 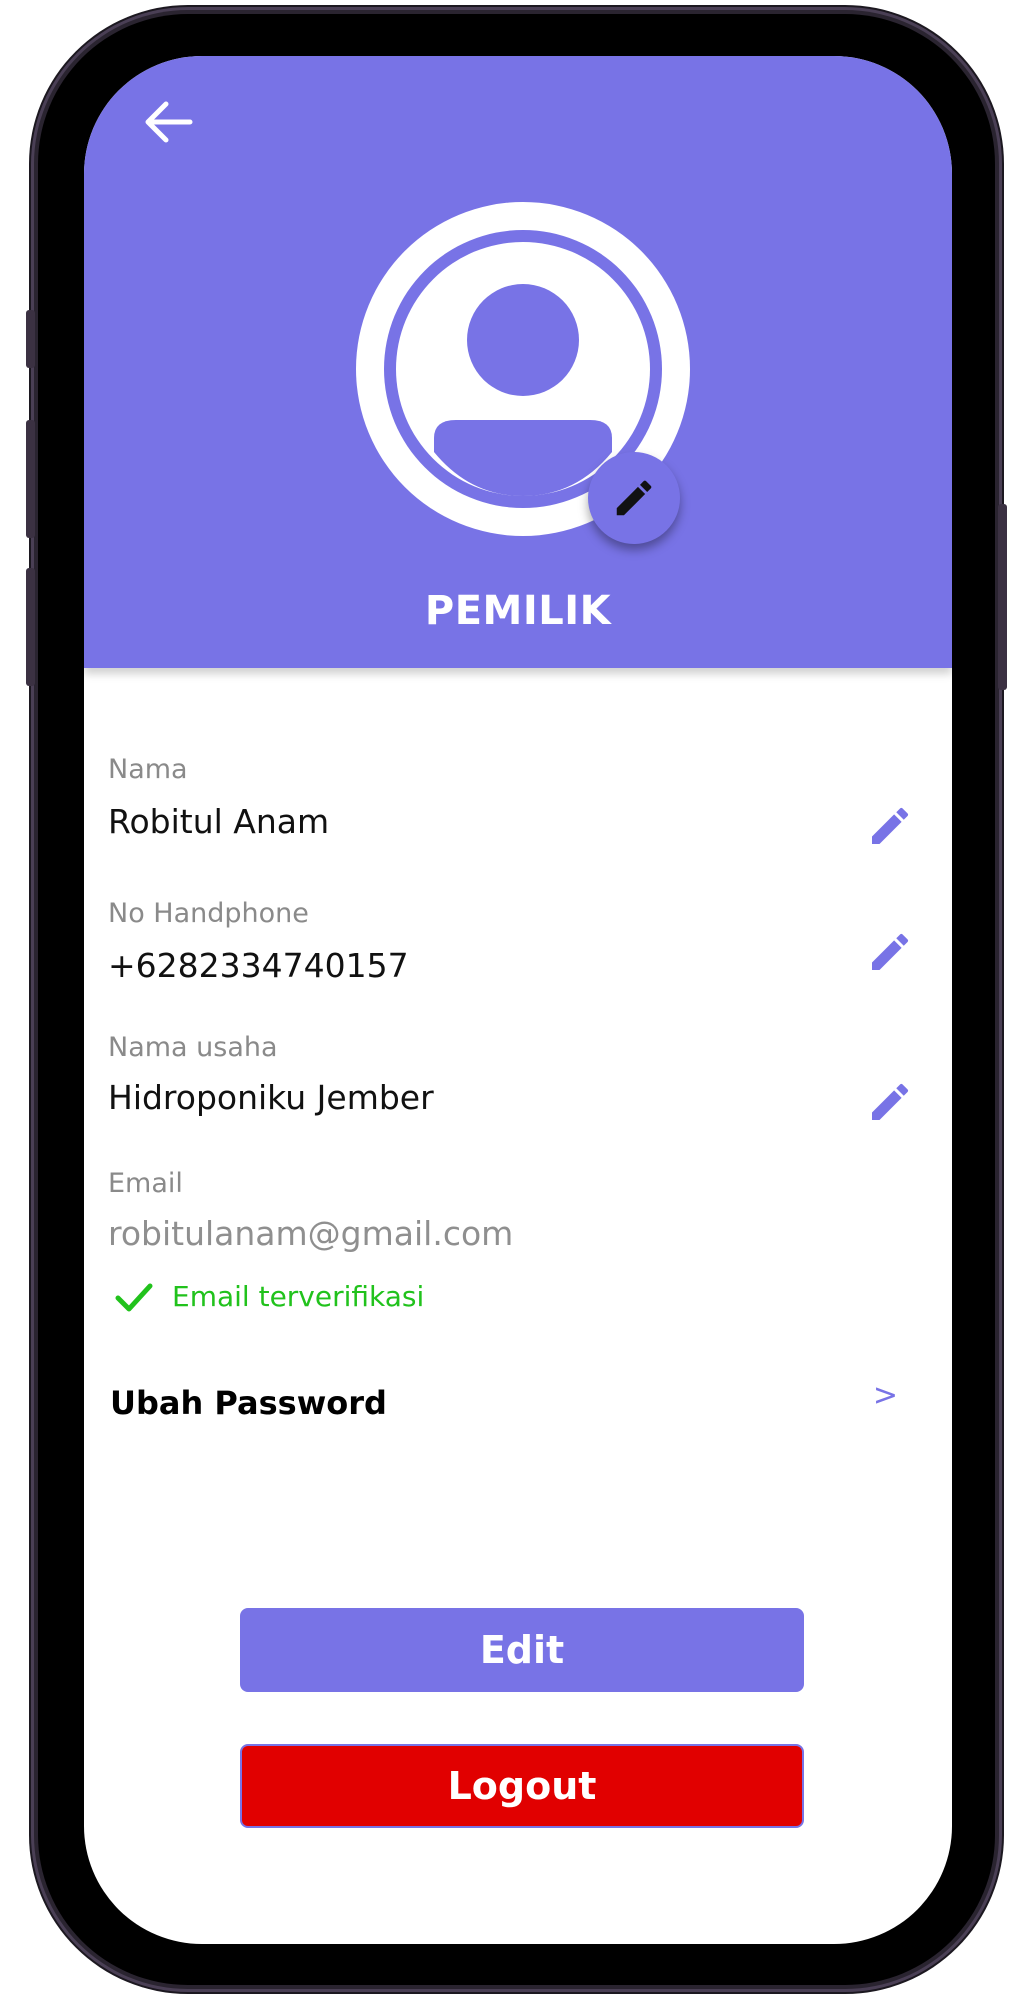 I want to click on change-photo-button, so click(x=634, y=498).